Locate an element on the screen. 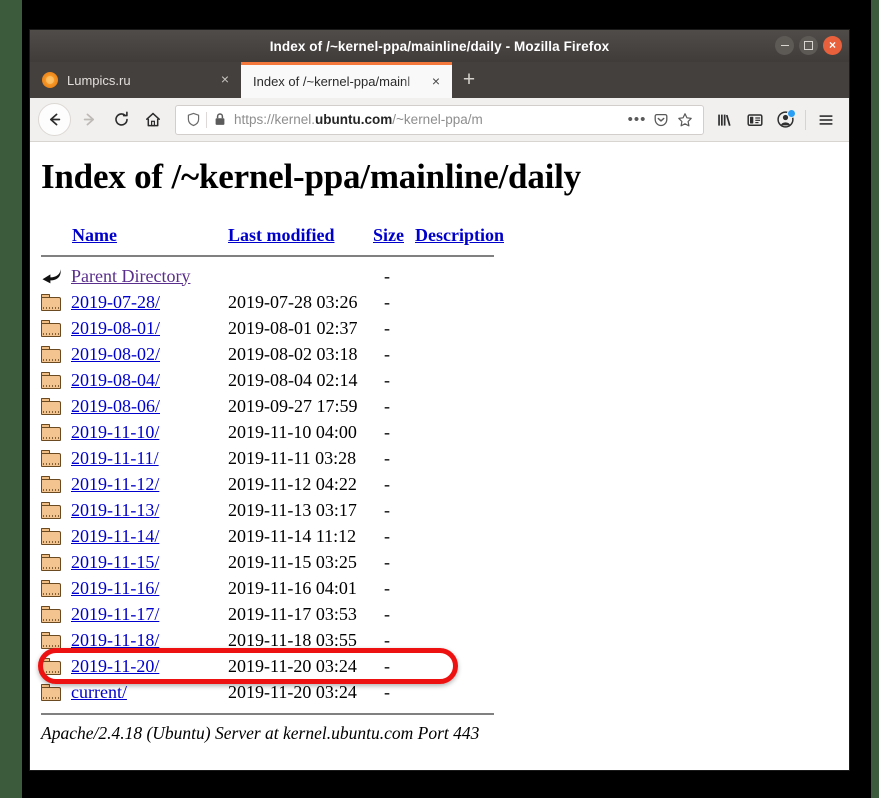  table-row: Parent Directory - is located at coordinates (272, 276).